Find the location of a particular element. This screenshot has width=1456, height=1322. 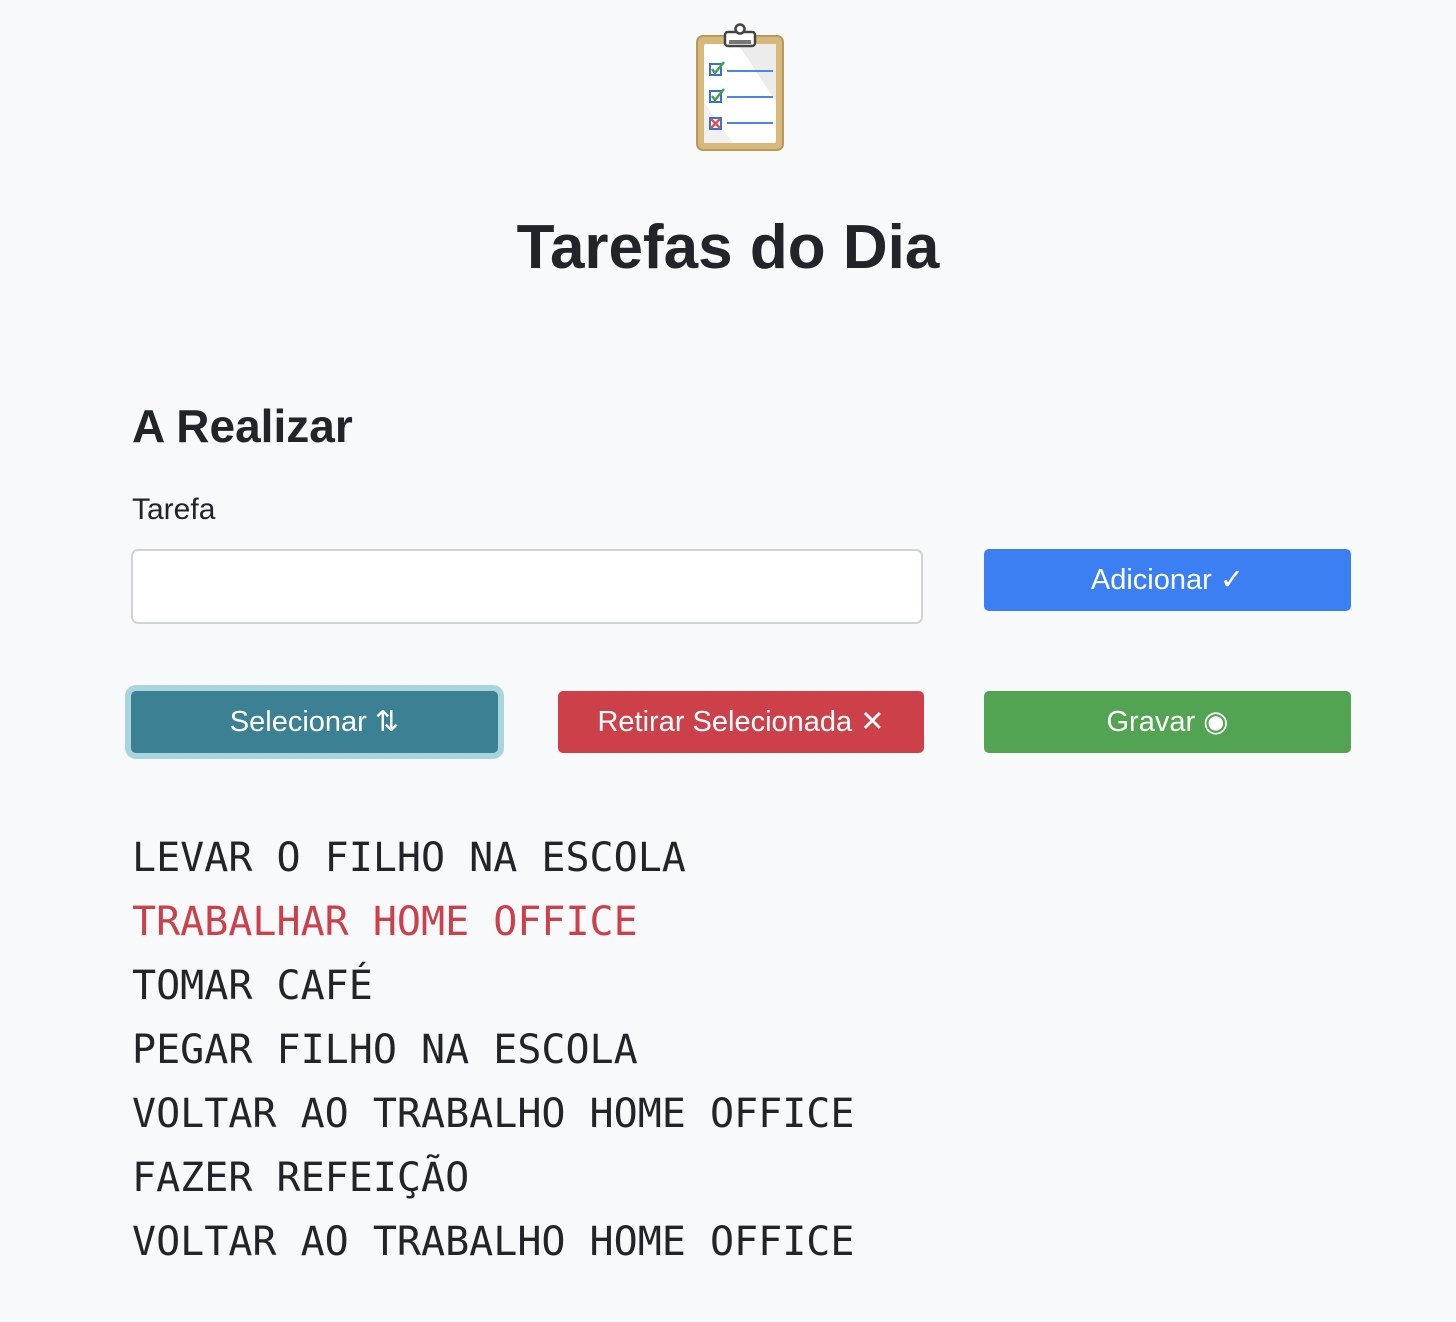

task-input is located at coordinates (527, 586).